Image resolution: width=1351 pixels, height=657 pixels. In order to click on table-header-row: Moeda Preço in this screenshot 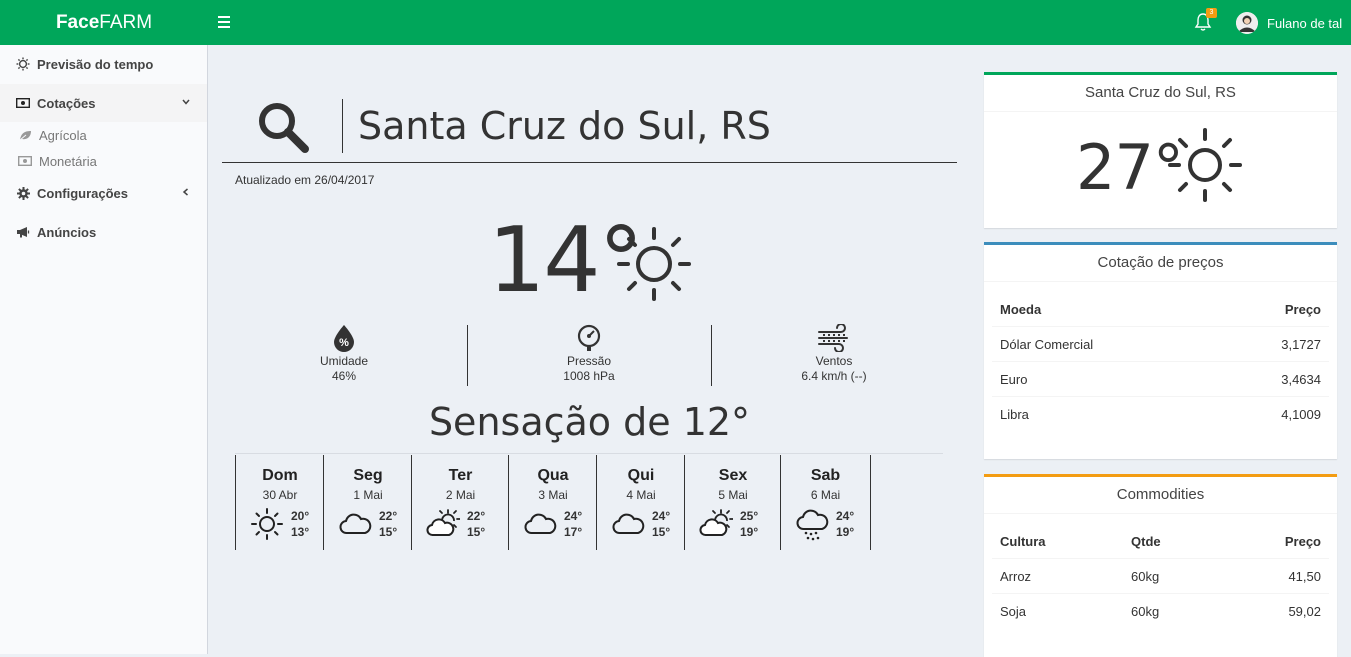, I will do `click(1160, 309)`.